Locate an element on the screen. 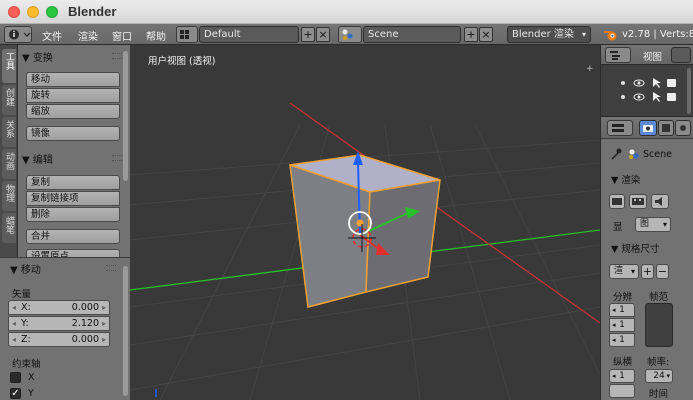  tab-create: 创建 is located at coordinates (9, 100).